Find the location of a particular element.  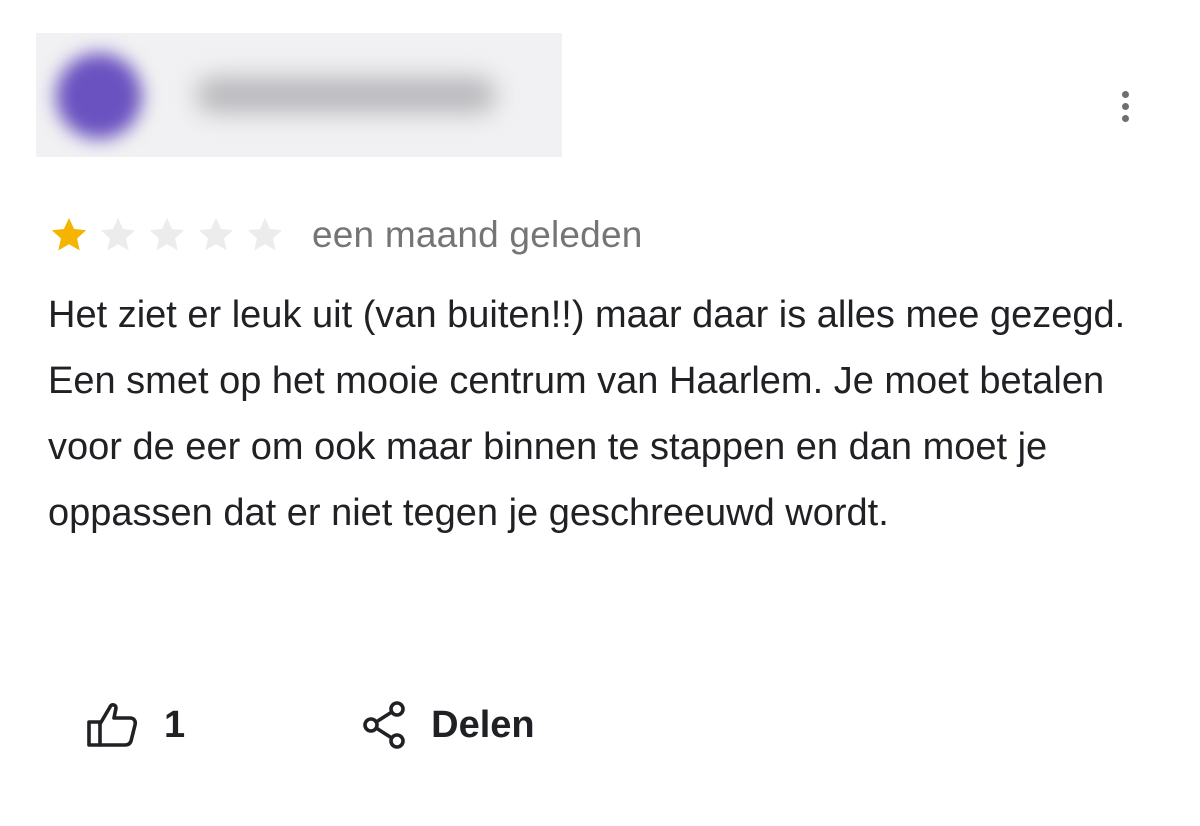

share-button: Delen is located at coordinates (446, 725).